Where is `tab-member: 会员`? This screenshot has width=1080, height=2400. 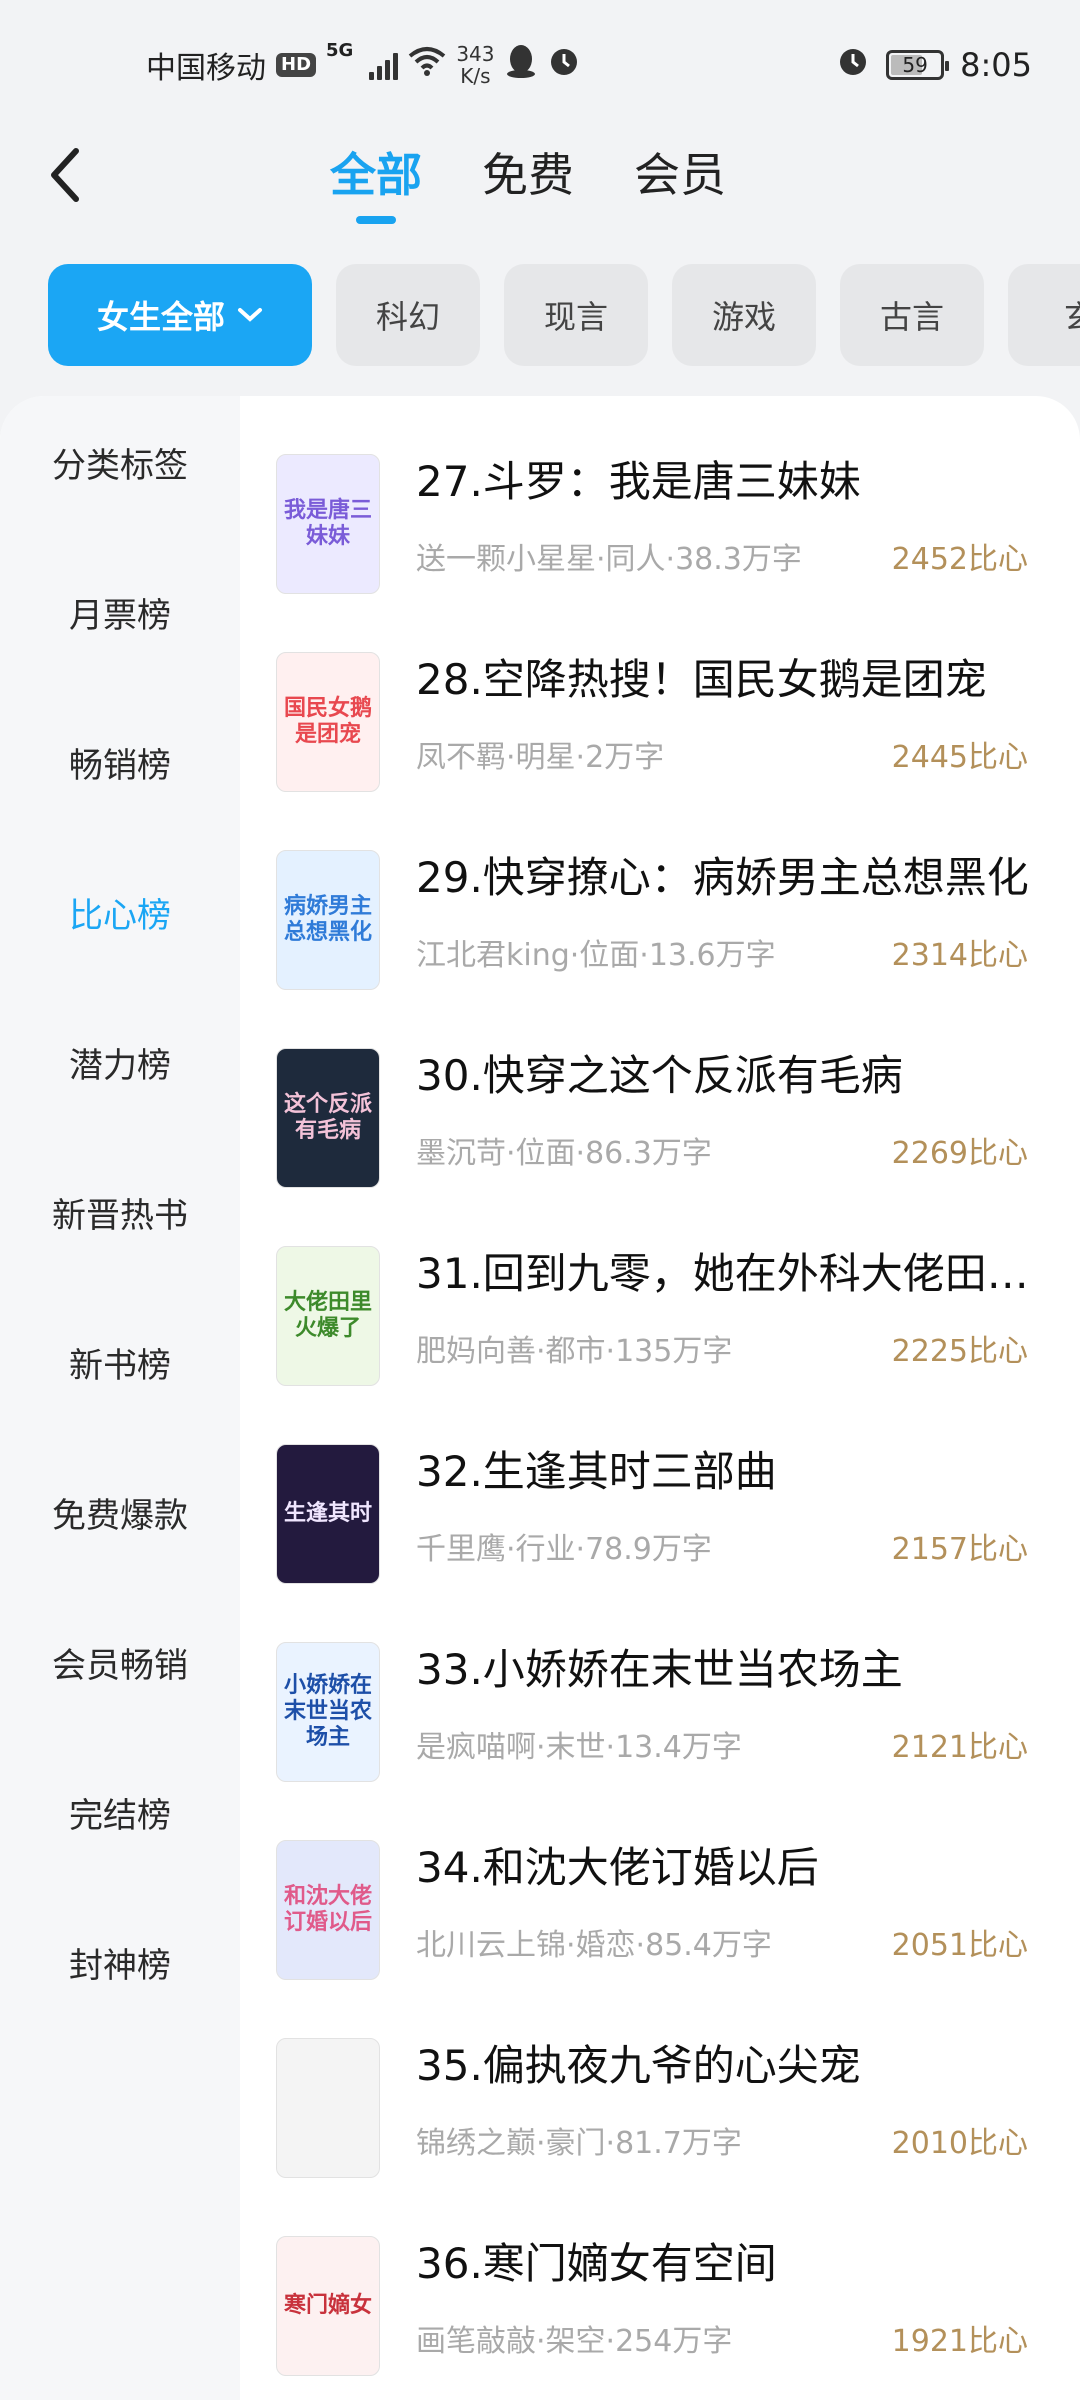 tab-member: 会员 is located at coordinates (680, 175).